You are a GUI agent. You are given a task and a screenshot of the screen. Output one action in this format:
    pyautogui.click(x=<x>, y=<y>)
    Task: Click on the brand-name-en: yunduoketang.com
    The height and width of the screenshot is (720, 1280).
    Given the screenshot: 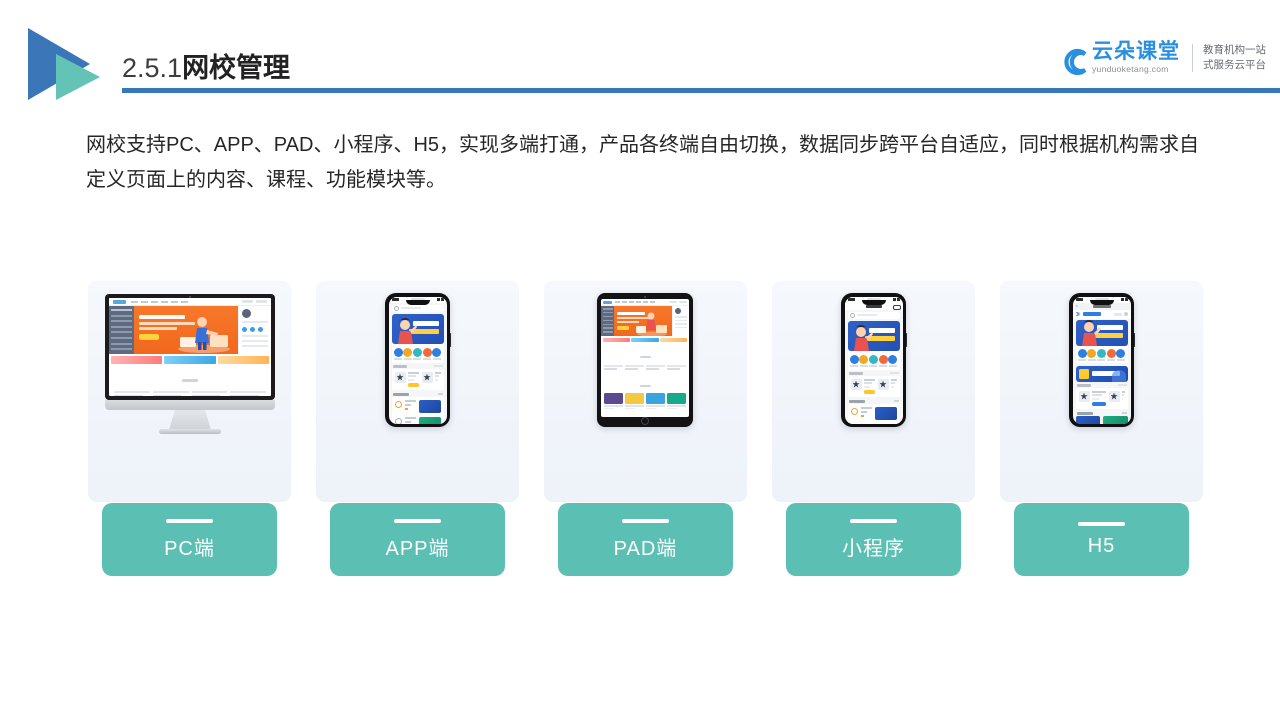 What is the action you would take?
    pyautogui.click(x=1130, y=69)
    